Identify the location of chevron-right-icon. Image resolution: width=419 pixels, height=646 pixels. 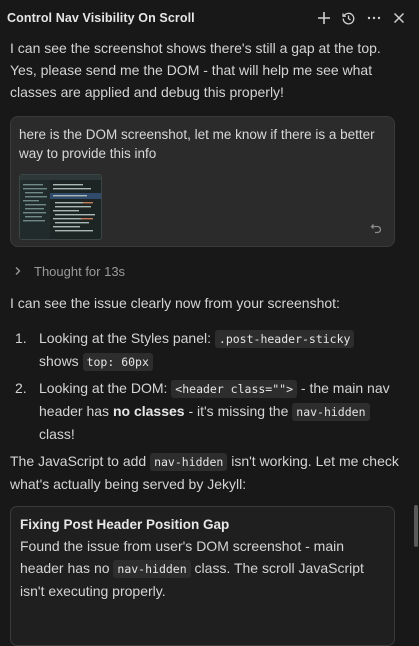
(18, 271).